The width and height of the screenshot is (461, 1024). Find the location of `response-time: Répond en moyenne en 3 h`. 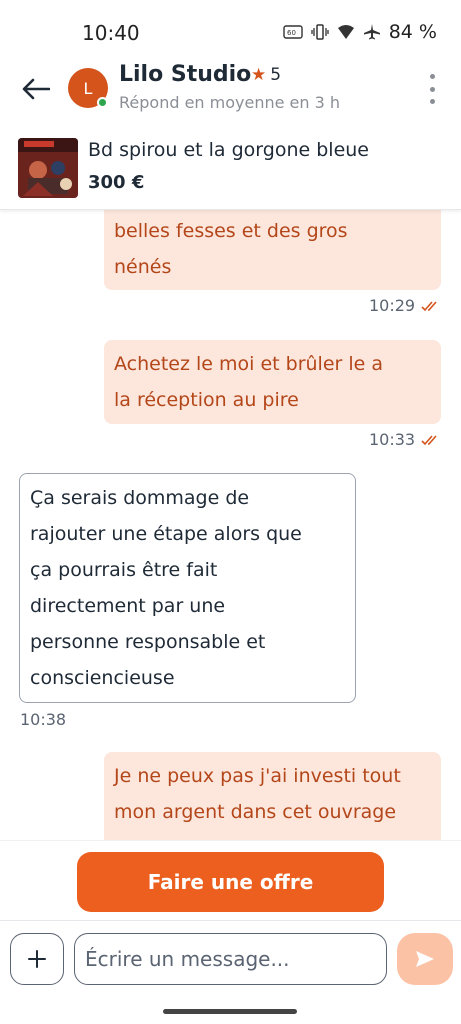

response-time: Répond en moyenne en 3 h is located at coordinates (230, 102).